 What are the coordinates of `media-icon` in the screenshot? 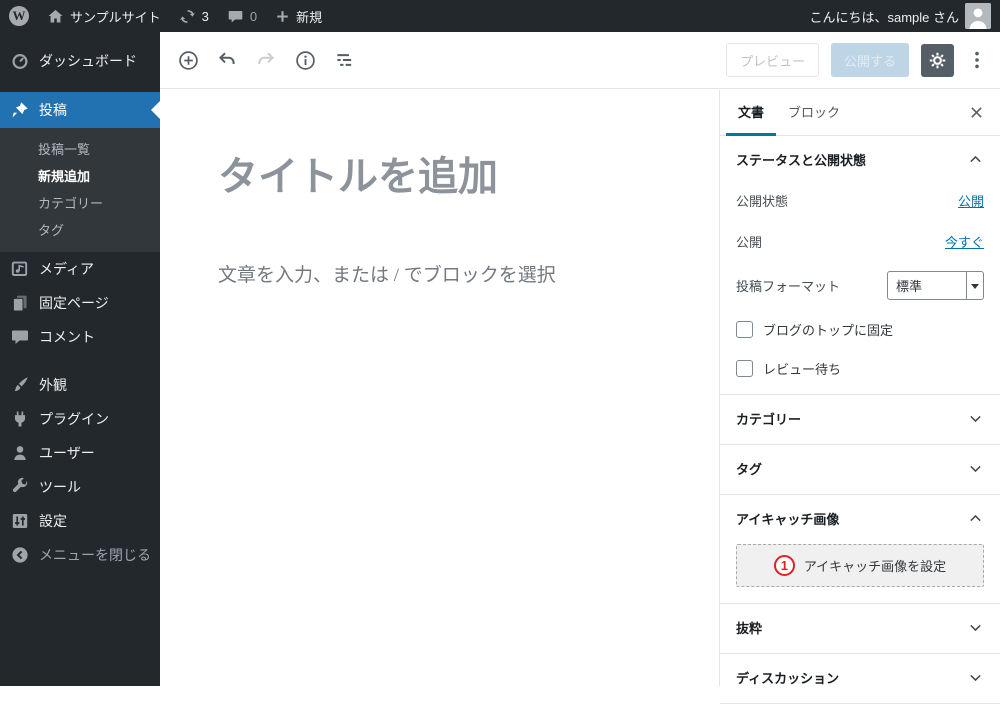 It's located at (19, 268).